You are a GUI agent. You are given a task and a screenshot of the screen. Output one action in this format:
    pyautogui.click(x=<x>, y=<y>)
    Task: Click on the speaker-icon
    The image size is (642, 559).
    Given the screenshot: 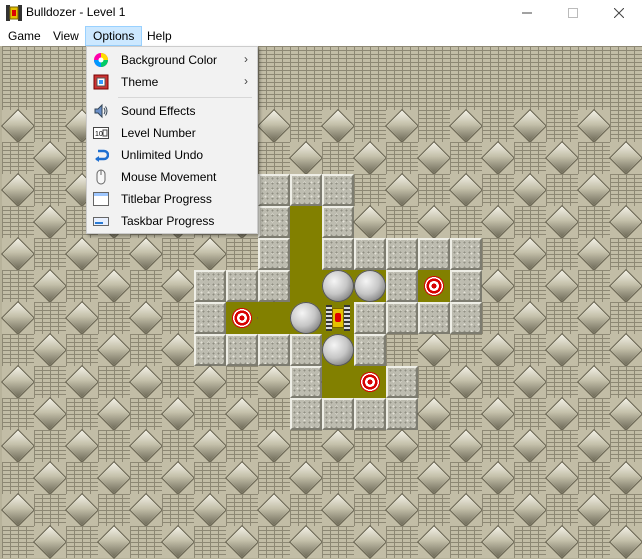 What is the action you would take?
    pyautogui.click(x=101, y=111)
    